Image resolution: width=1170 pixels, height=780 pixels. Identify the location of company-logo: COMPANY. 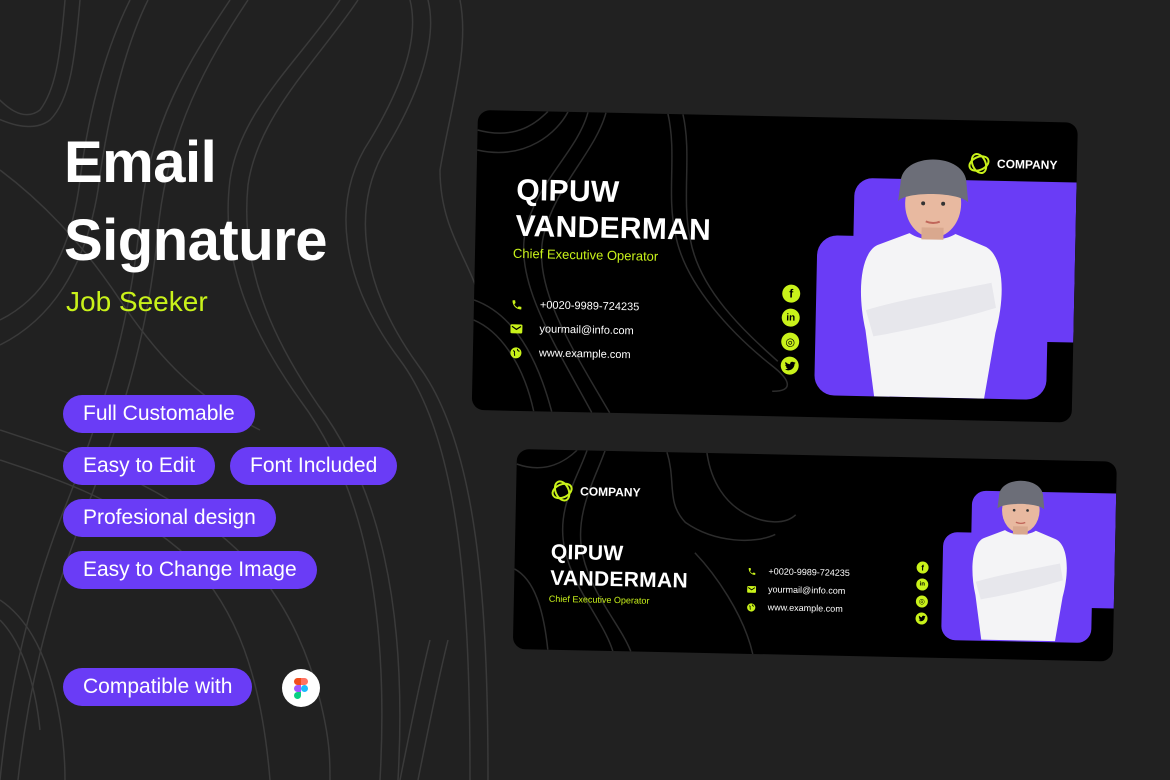
(595, 492).